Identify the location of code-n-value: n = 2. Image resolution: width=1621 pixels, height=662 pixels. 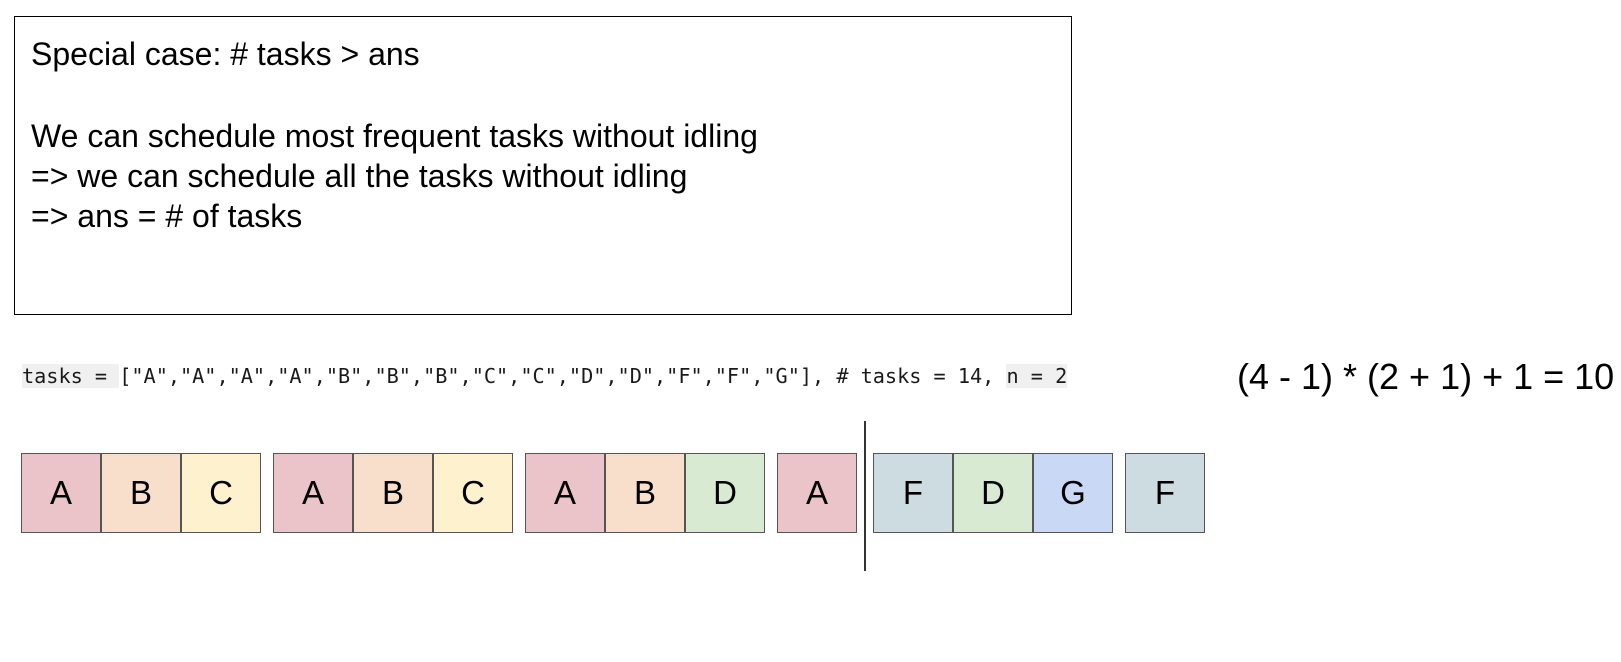
(1037, 376).